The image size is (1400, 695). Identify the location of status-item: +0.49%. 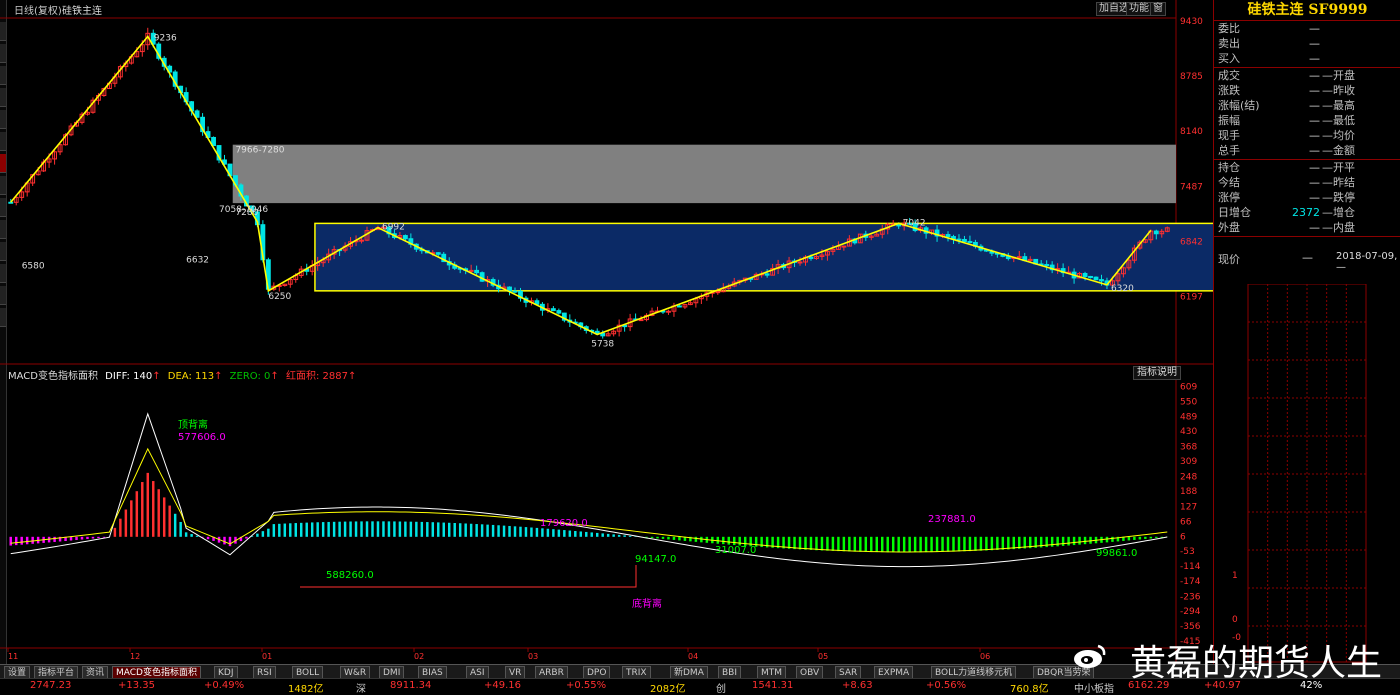
(224, 685).